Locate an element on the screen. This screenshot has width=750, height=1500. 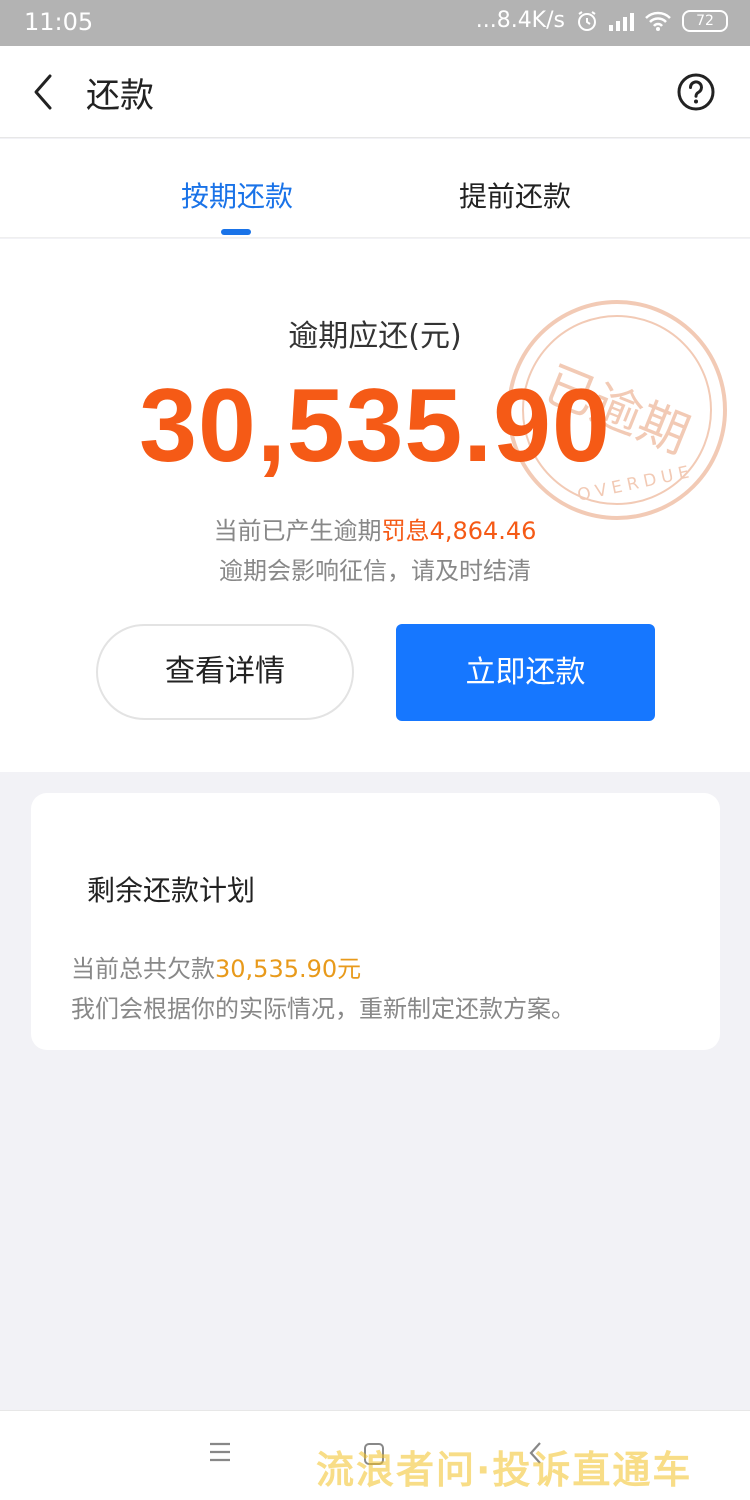
penalty-label: 罚息 is located at coordinates (405, 531).